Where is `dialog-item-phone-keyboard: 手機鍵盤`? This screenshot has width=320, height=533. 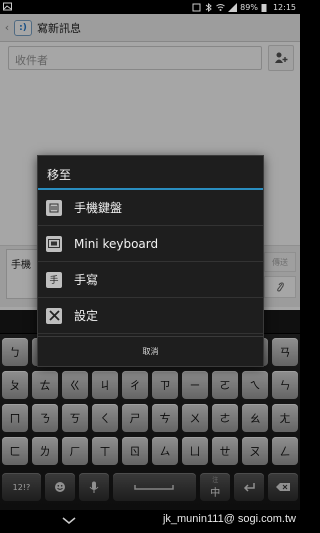 dialog-item-phone-keyboard: 手機鍵盤 is located at coordinates (150, 208).